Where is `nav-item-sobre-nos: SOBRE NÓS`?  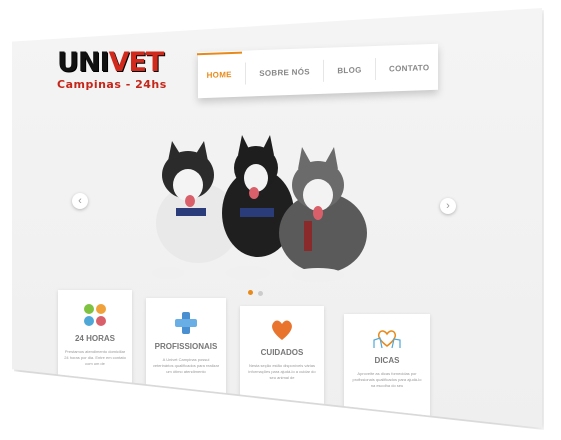
nav-item-sobre-nos: SOBRE NÓS is located at coordinates (284, 72).